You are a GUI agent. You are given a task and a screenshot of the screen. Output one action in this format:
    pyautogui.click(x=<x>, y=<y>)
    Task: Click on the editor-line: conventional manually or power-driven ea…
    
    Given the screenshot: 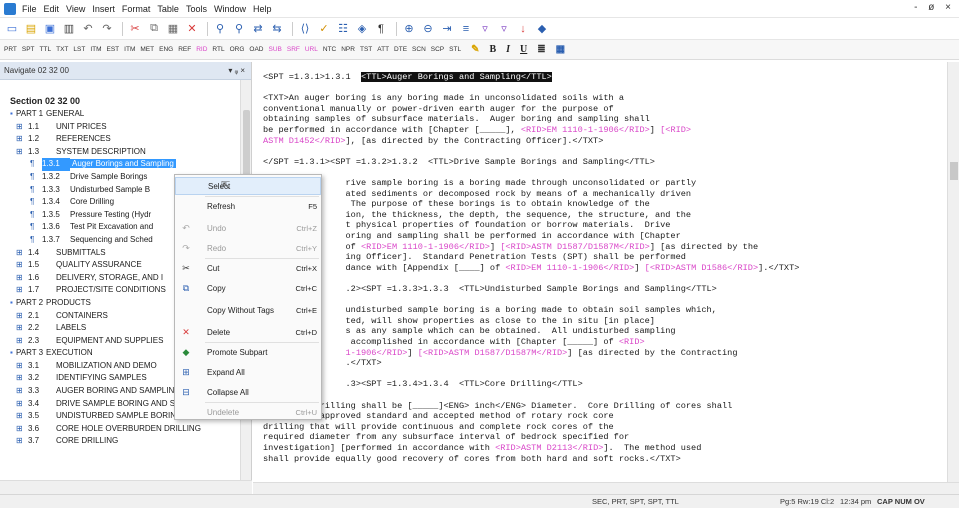 What is the action you would take?
    pyautogui.click(x=438, y=109)
    